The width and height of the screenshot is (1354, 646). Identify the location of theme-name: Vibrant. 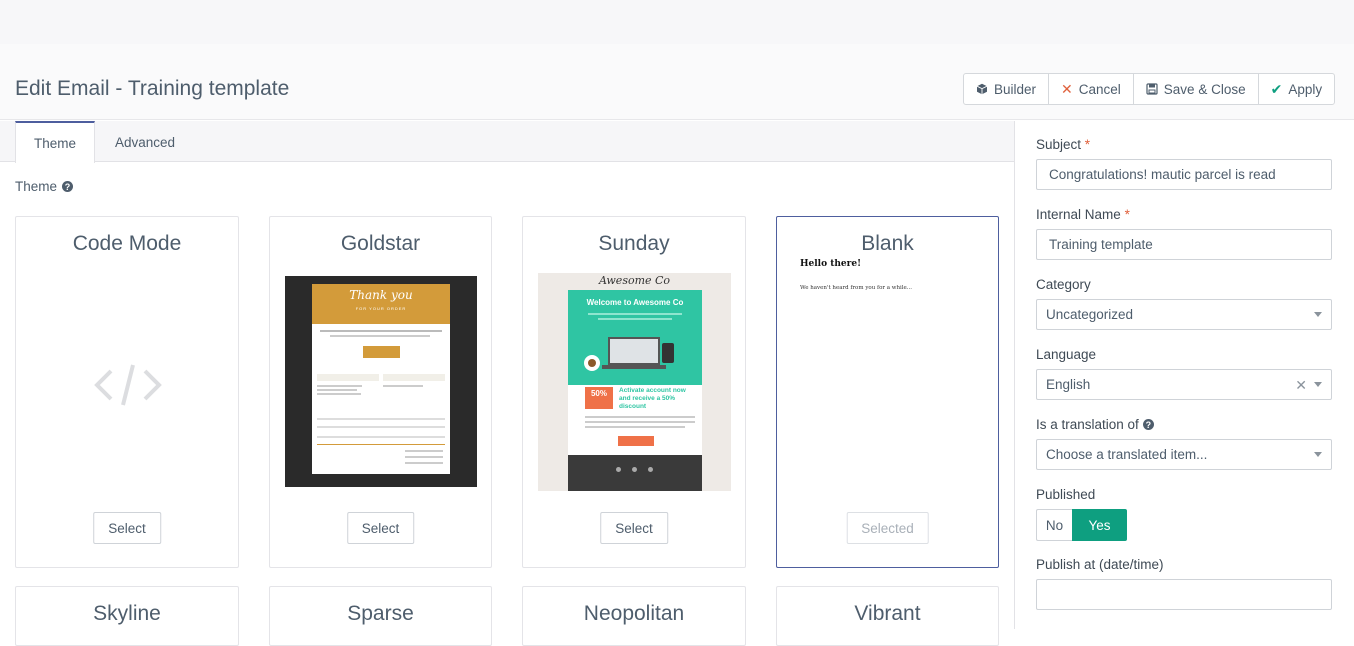
(887, 613).